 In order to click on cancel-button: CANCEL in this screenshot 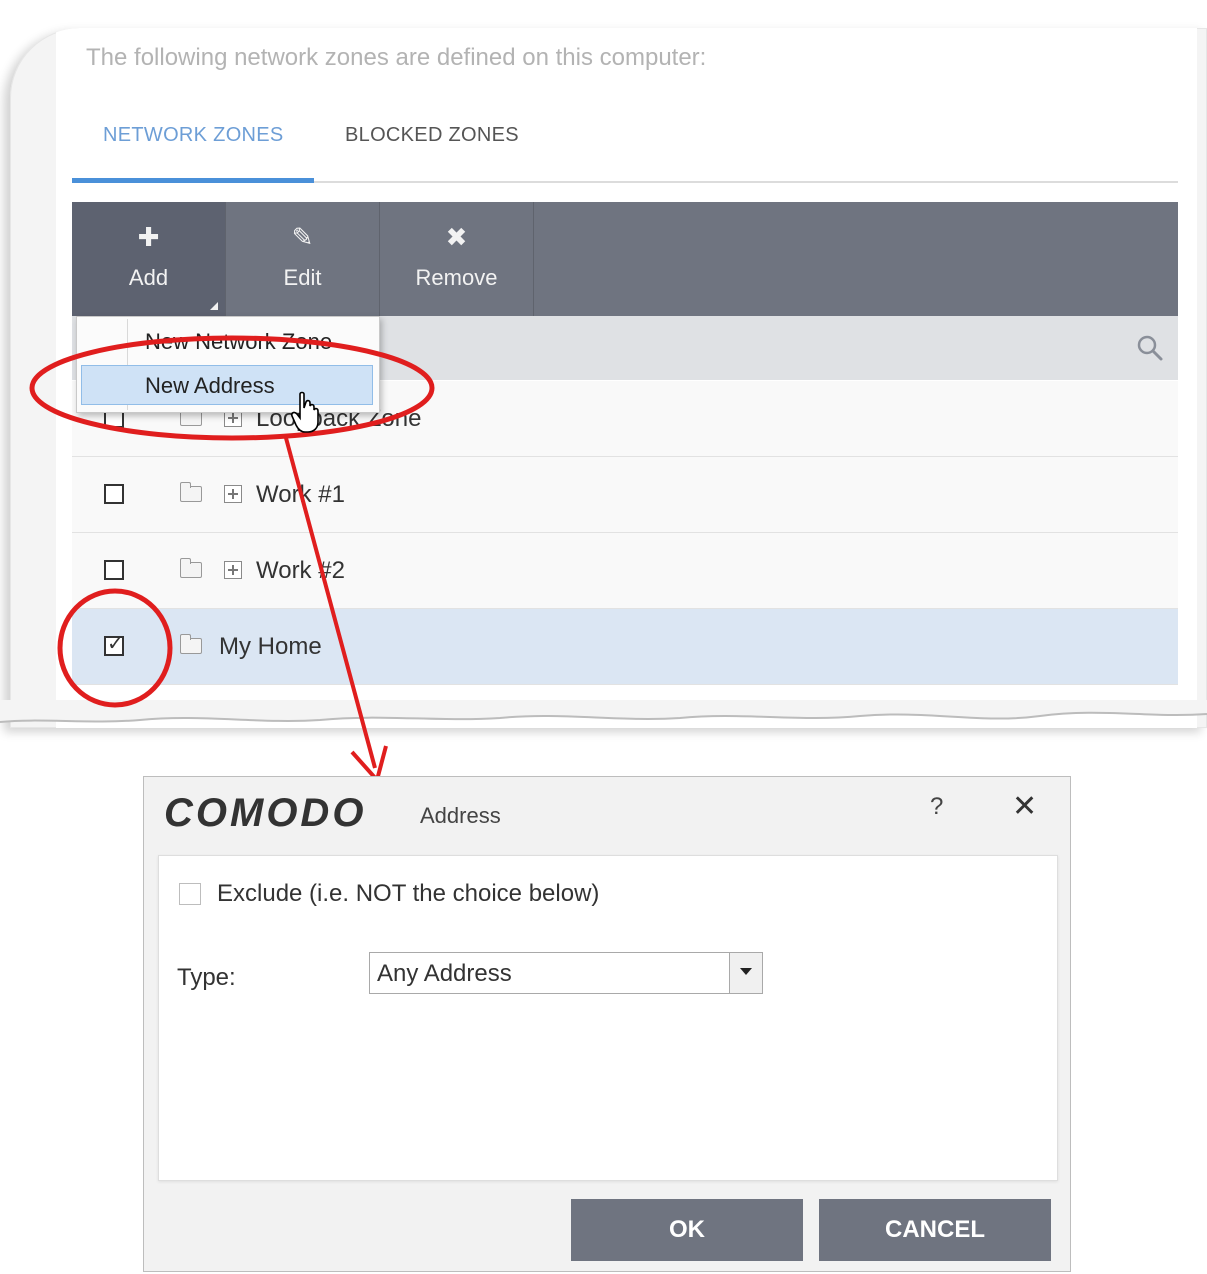, I will do `click(935, 1230)`.